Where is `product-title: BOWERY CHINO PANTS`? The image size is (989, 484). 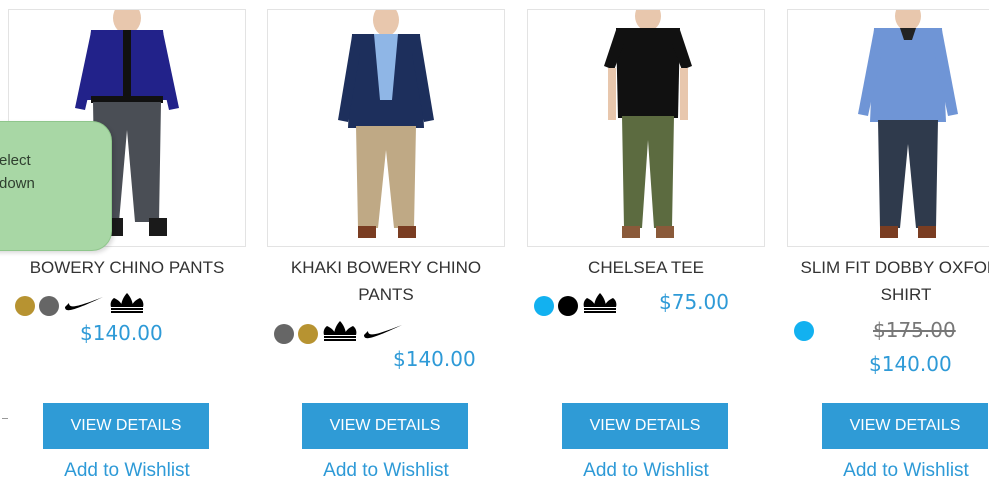 product-title: BOWERY CHINO PANTS is located at coordinates (127, 267).